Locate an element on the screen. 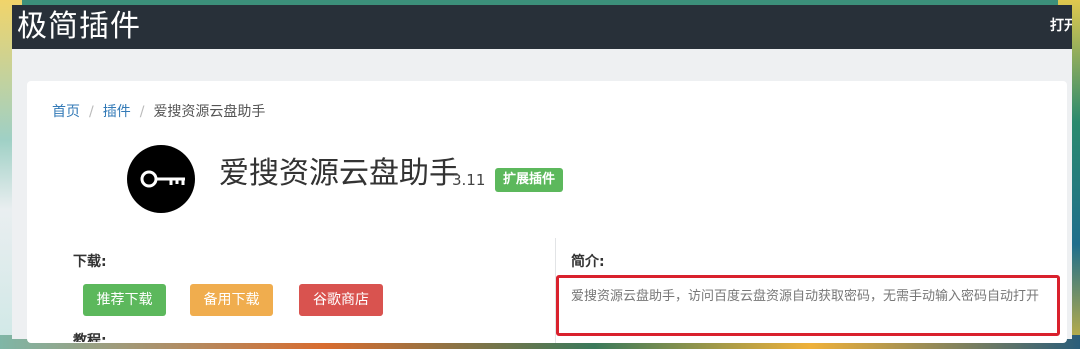 The width and height of the screenshot is (1080, 349). category-badge: 扩展插件 is located at coordinates (529, 180).